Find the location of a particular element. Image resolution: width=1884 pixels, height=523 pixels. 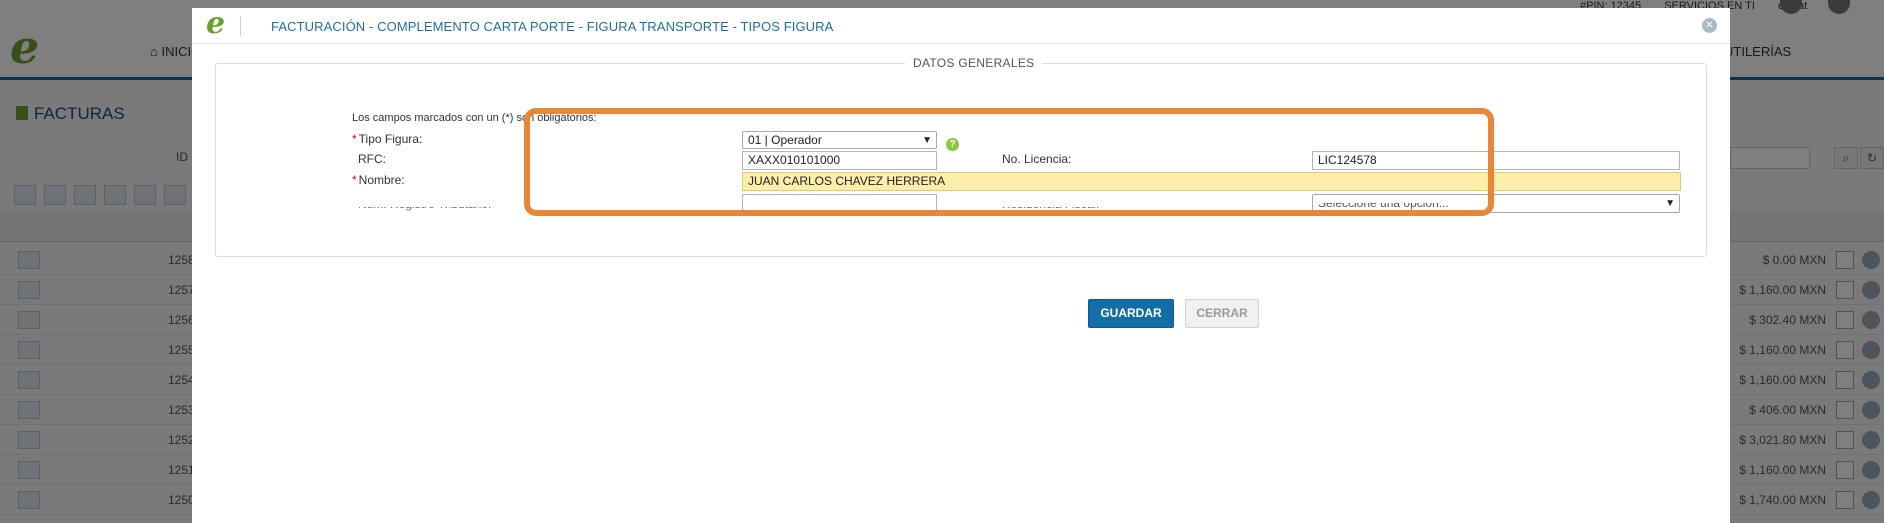

chevron-down-icon: ▼ is located at coordinates (1670, 203).